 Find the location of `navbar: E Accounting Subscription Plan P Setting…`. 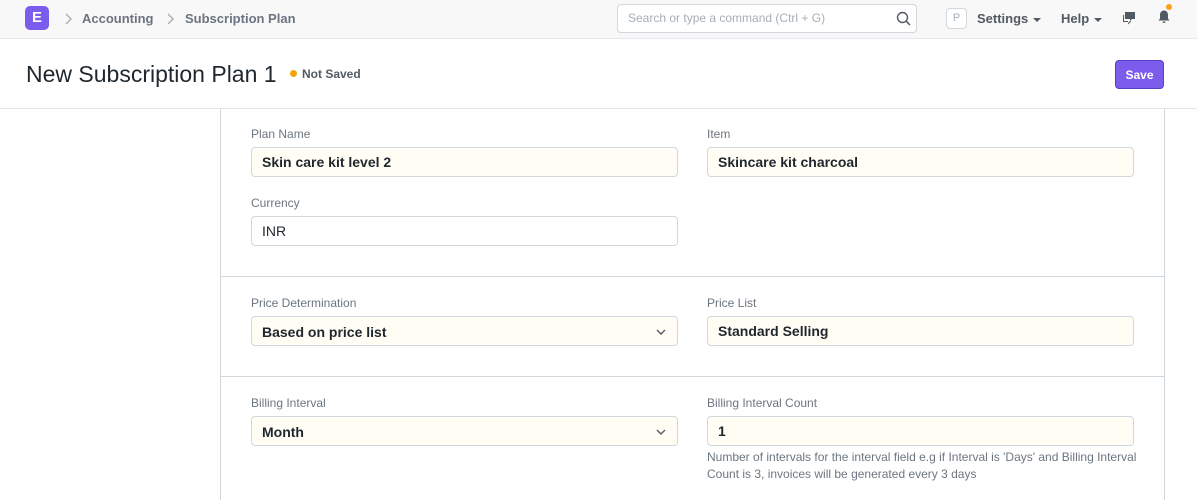

navbar: E Accounting Subscription Plan P Setting… is located at coordinates (598, 19).